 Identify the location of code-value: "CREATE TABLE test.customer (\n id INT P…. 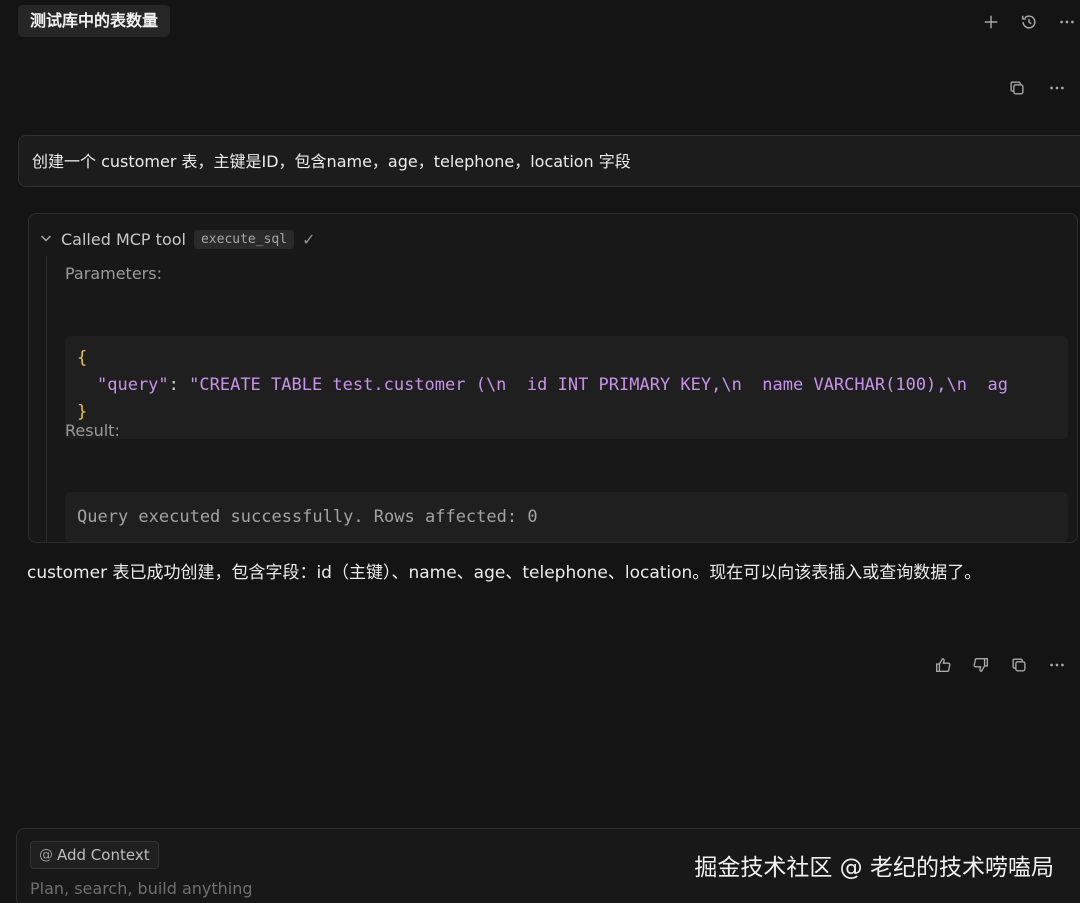
(598, 385).